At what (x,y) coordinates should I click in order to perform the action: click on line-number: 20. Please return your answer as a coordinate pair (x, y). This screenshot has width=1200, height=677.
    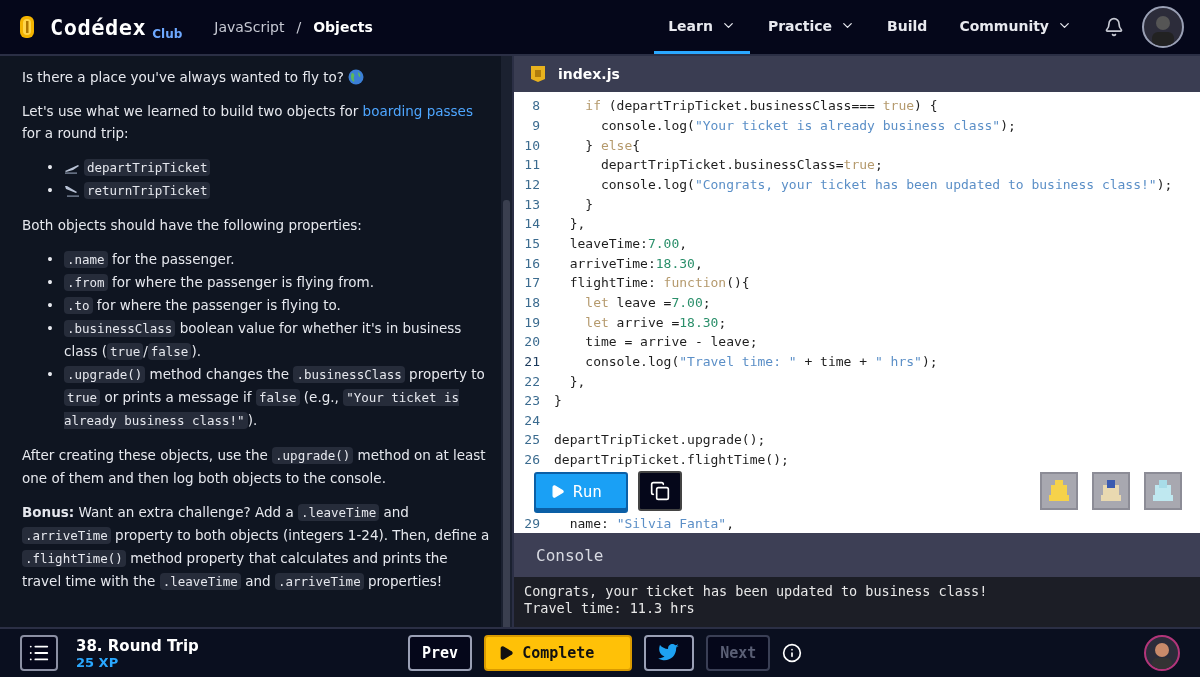
    Looking at the image, I should click on (532, 342).